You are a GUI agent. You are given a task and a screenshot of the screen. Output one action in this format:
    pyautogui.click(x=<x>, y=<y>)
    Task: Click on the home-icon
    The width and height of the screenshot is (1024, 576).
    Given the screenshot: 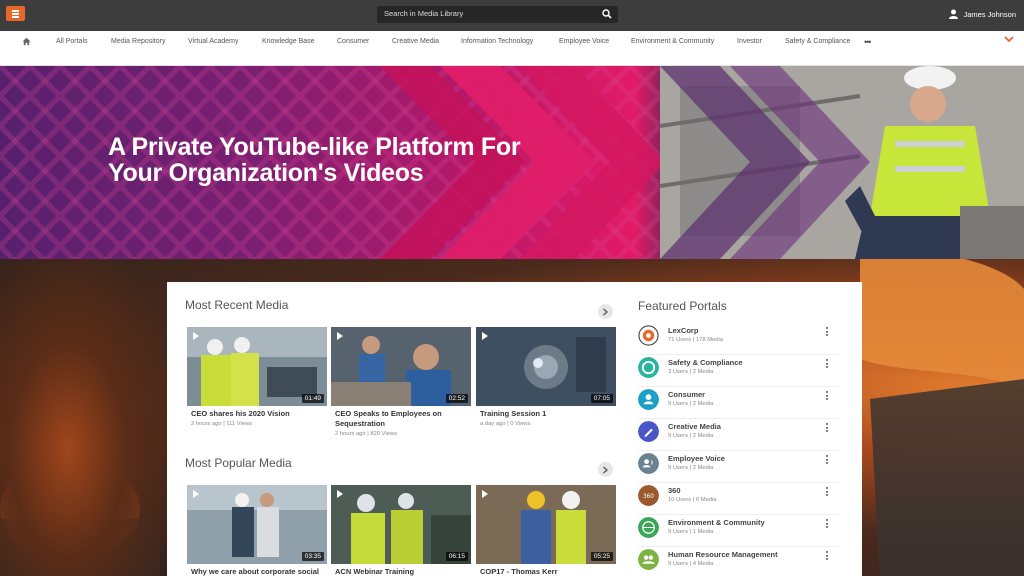 What is the action you would take?
    pyautogui.click(x=26, y=41)
    